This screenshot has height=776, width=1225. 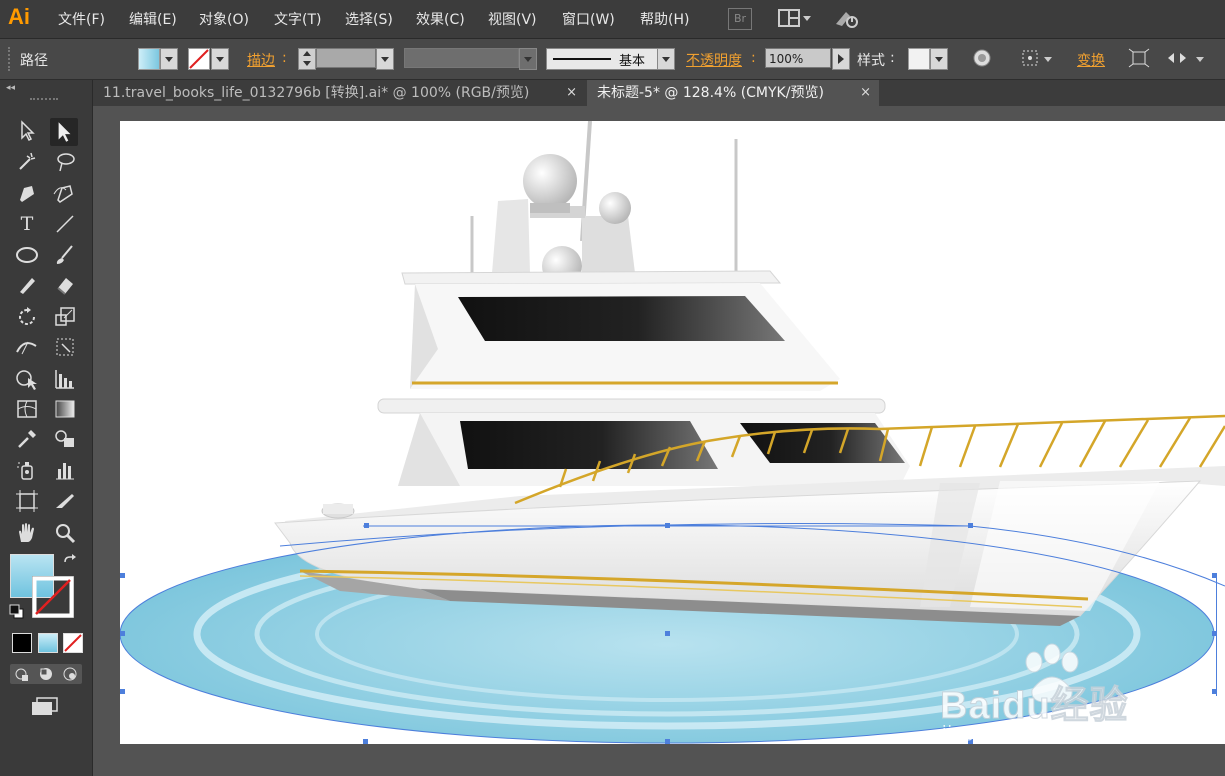 What do you see at coordinates (199, 59) in the screenshot?
I see `stroke-swatch` at bounding box center [199, 59].